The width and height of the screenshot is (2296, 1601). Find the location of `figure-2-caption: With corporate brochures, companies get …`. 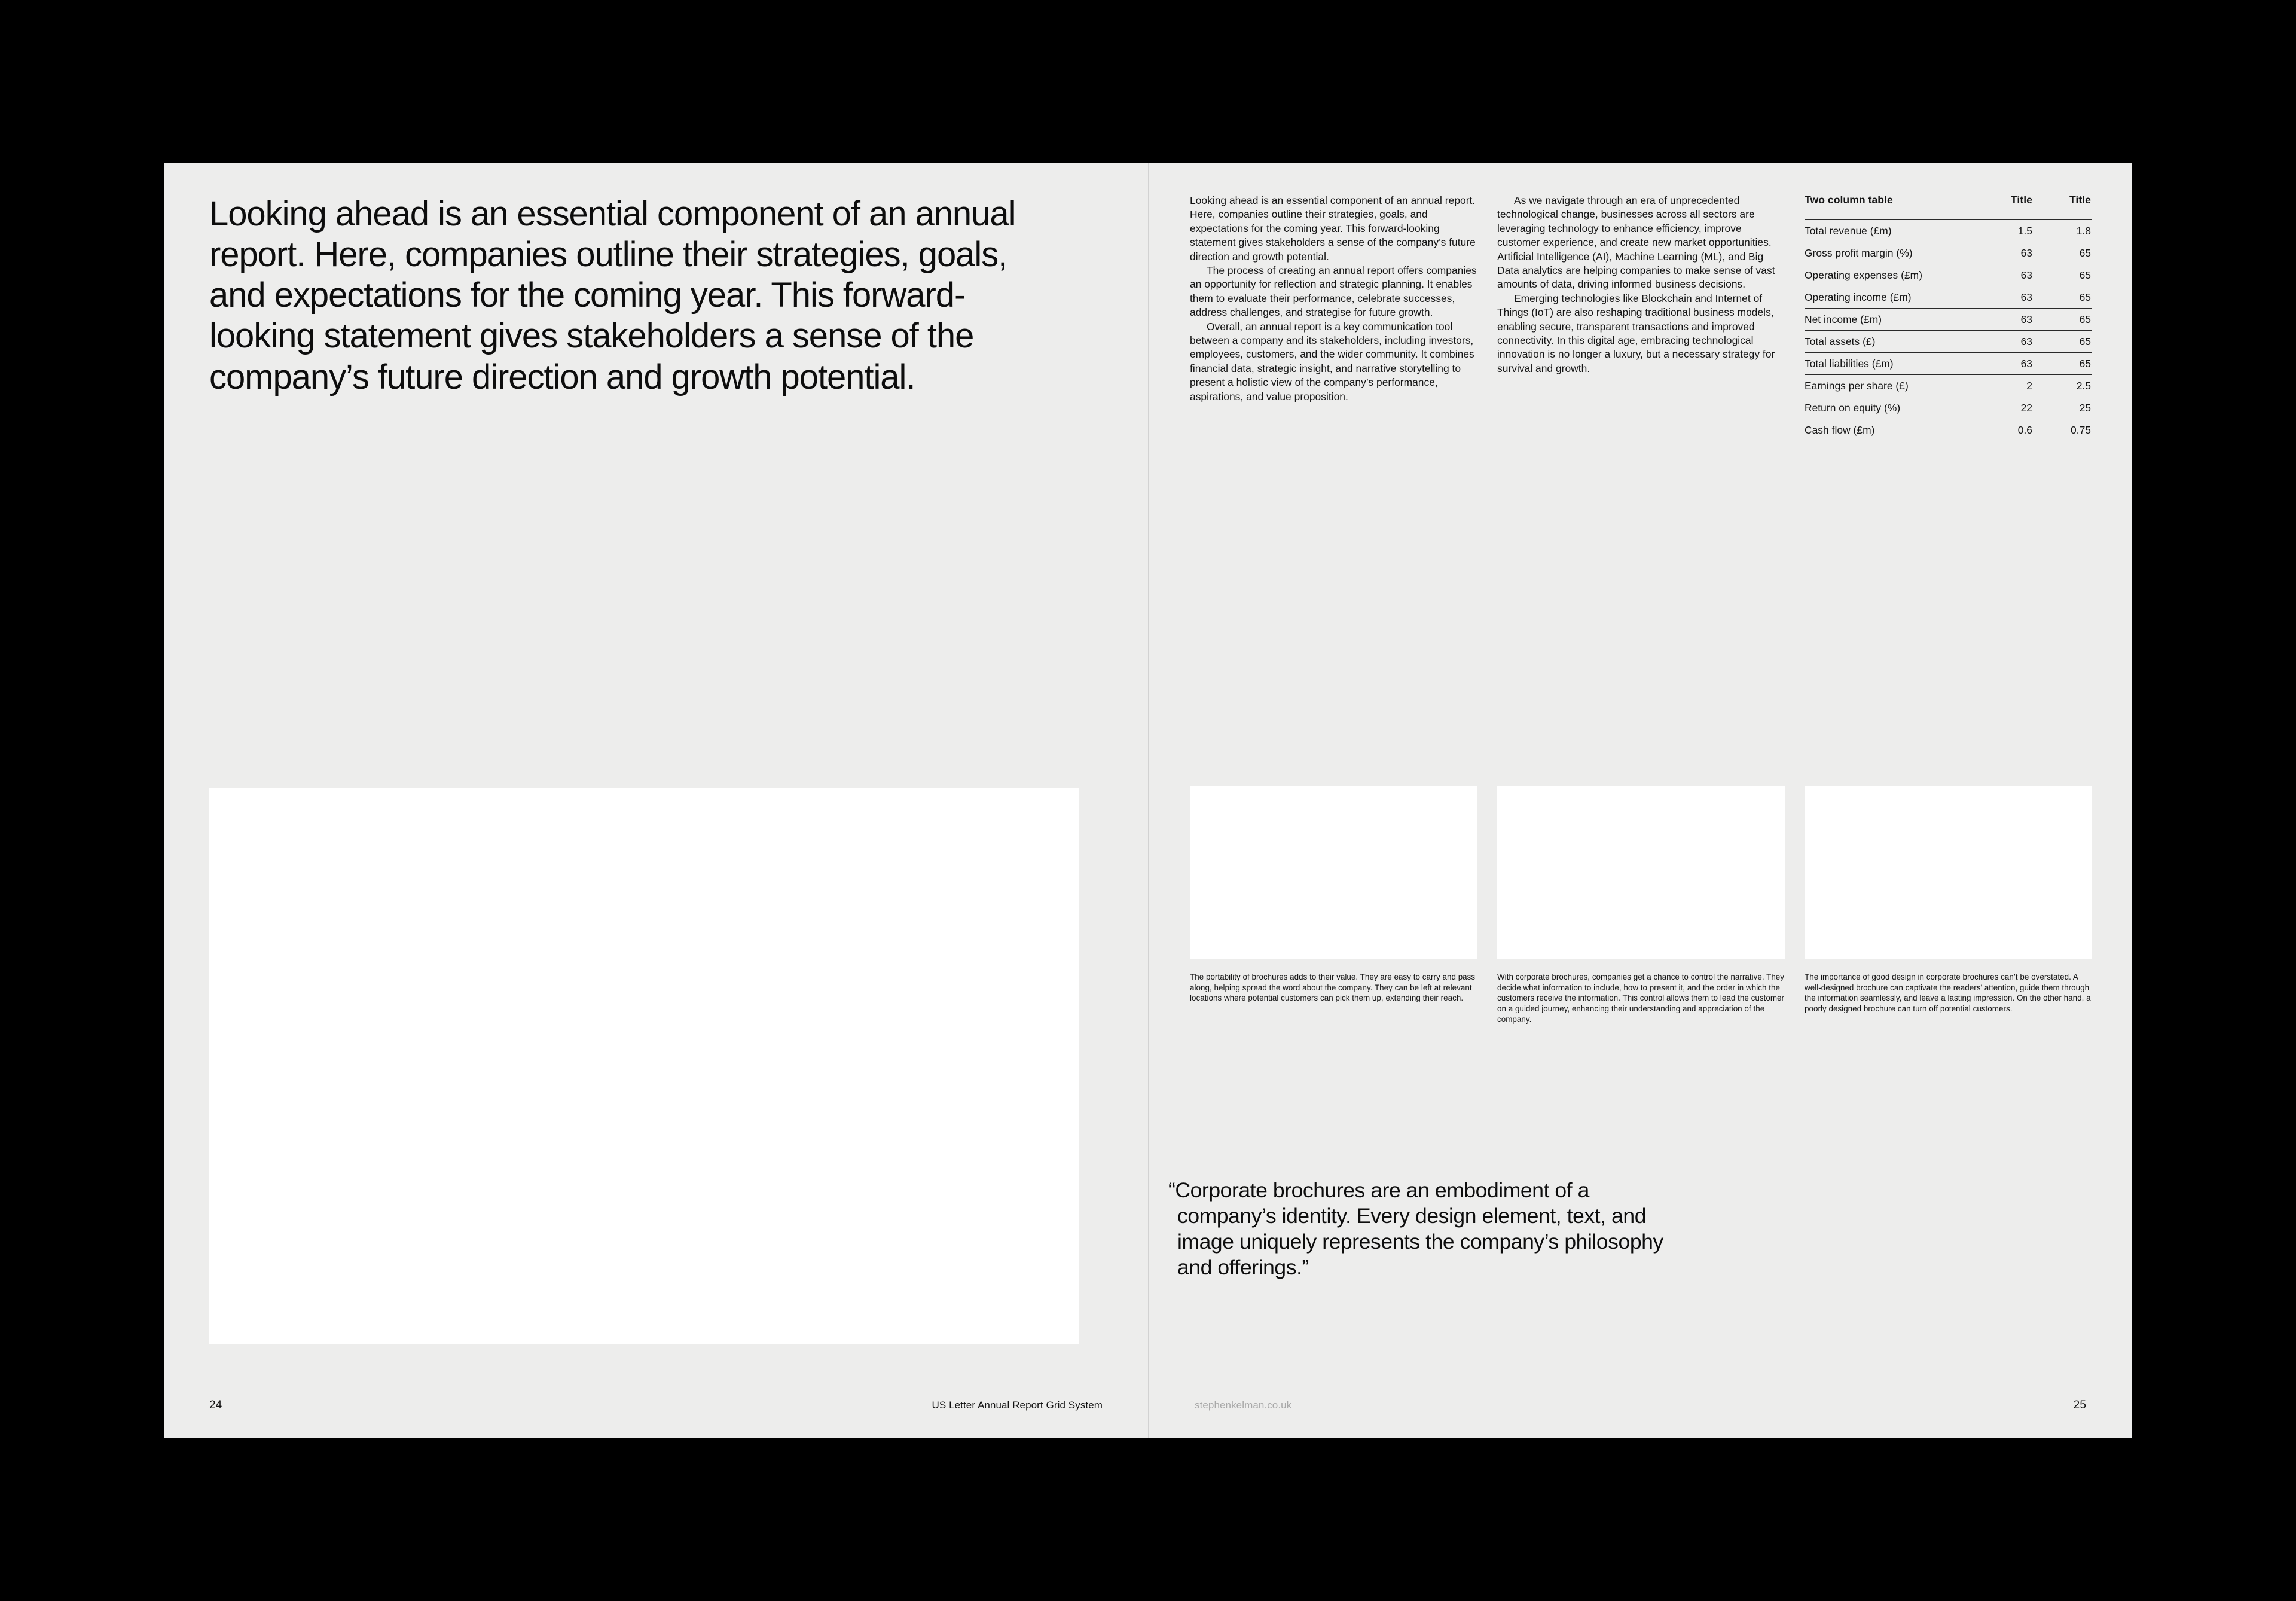

figure-2-caption: With corporate brochures, companies get … is located at coordinates (1641, 998).